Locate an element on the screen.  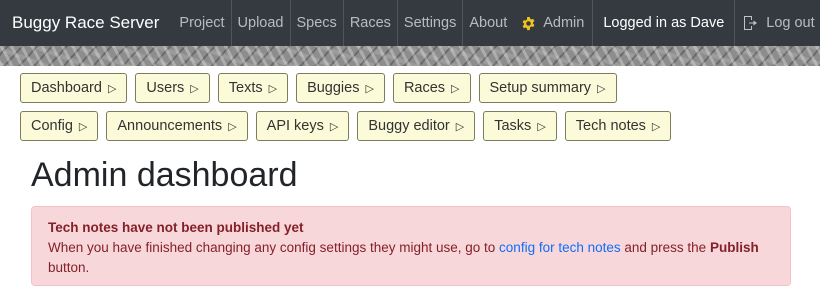
button-label: API keys is located at coordinates (295, 126).